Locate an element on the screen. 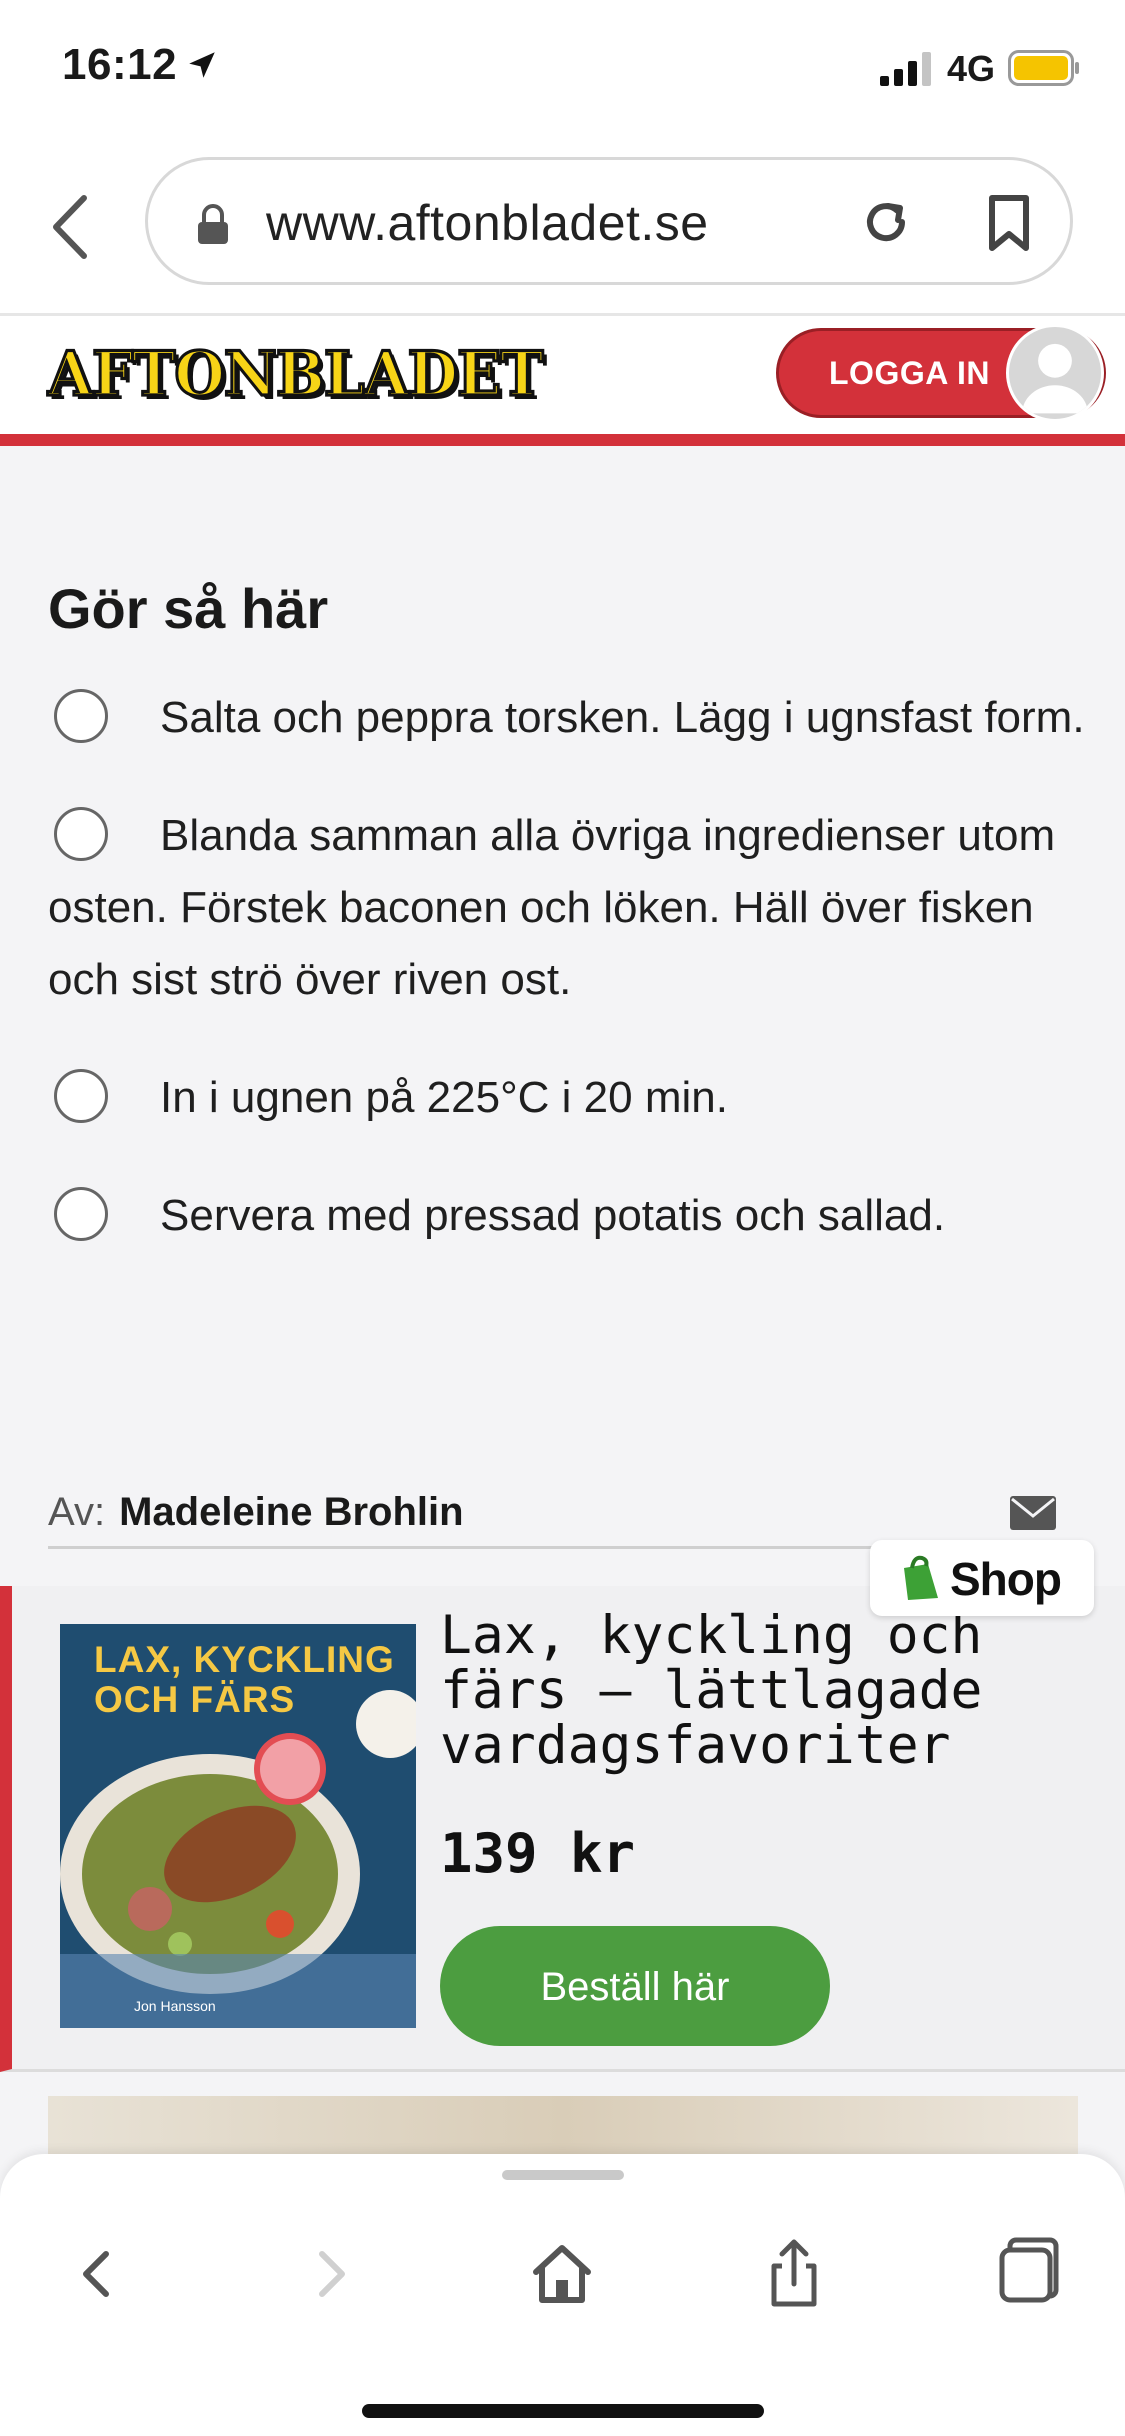 The width and height of the screenshot is (1125, 2436). shop-badge: Shop is located at coordinates (982, 1578).